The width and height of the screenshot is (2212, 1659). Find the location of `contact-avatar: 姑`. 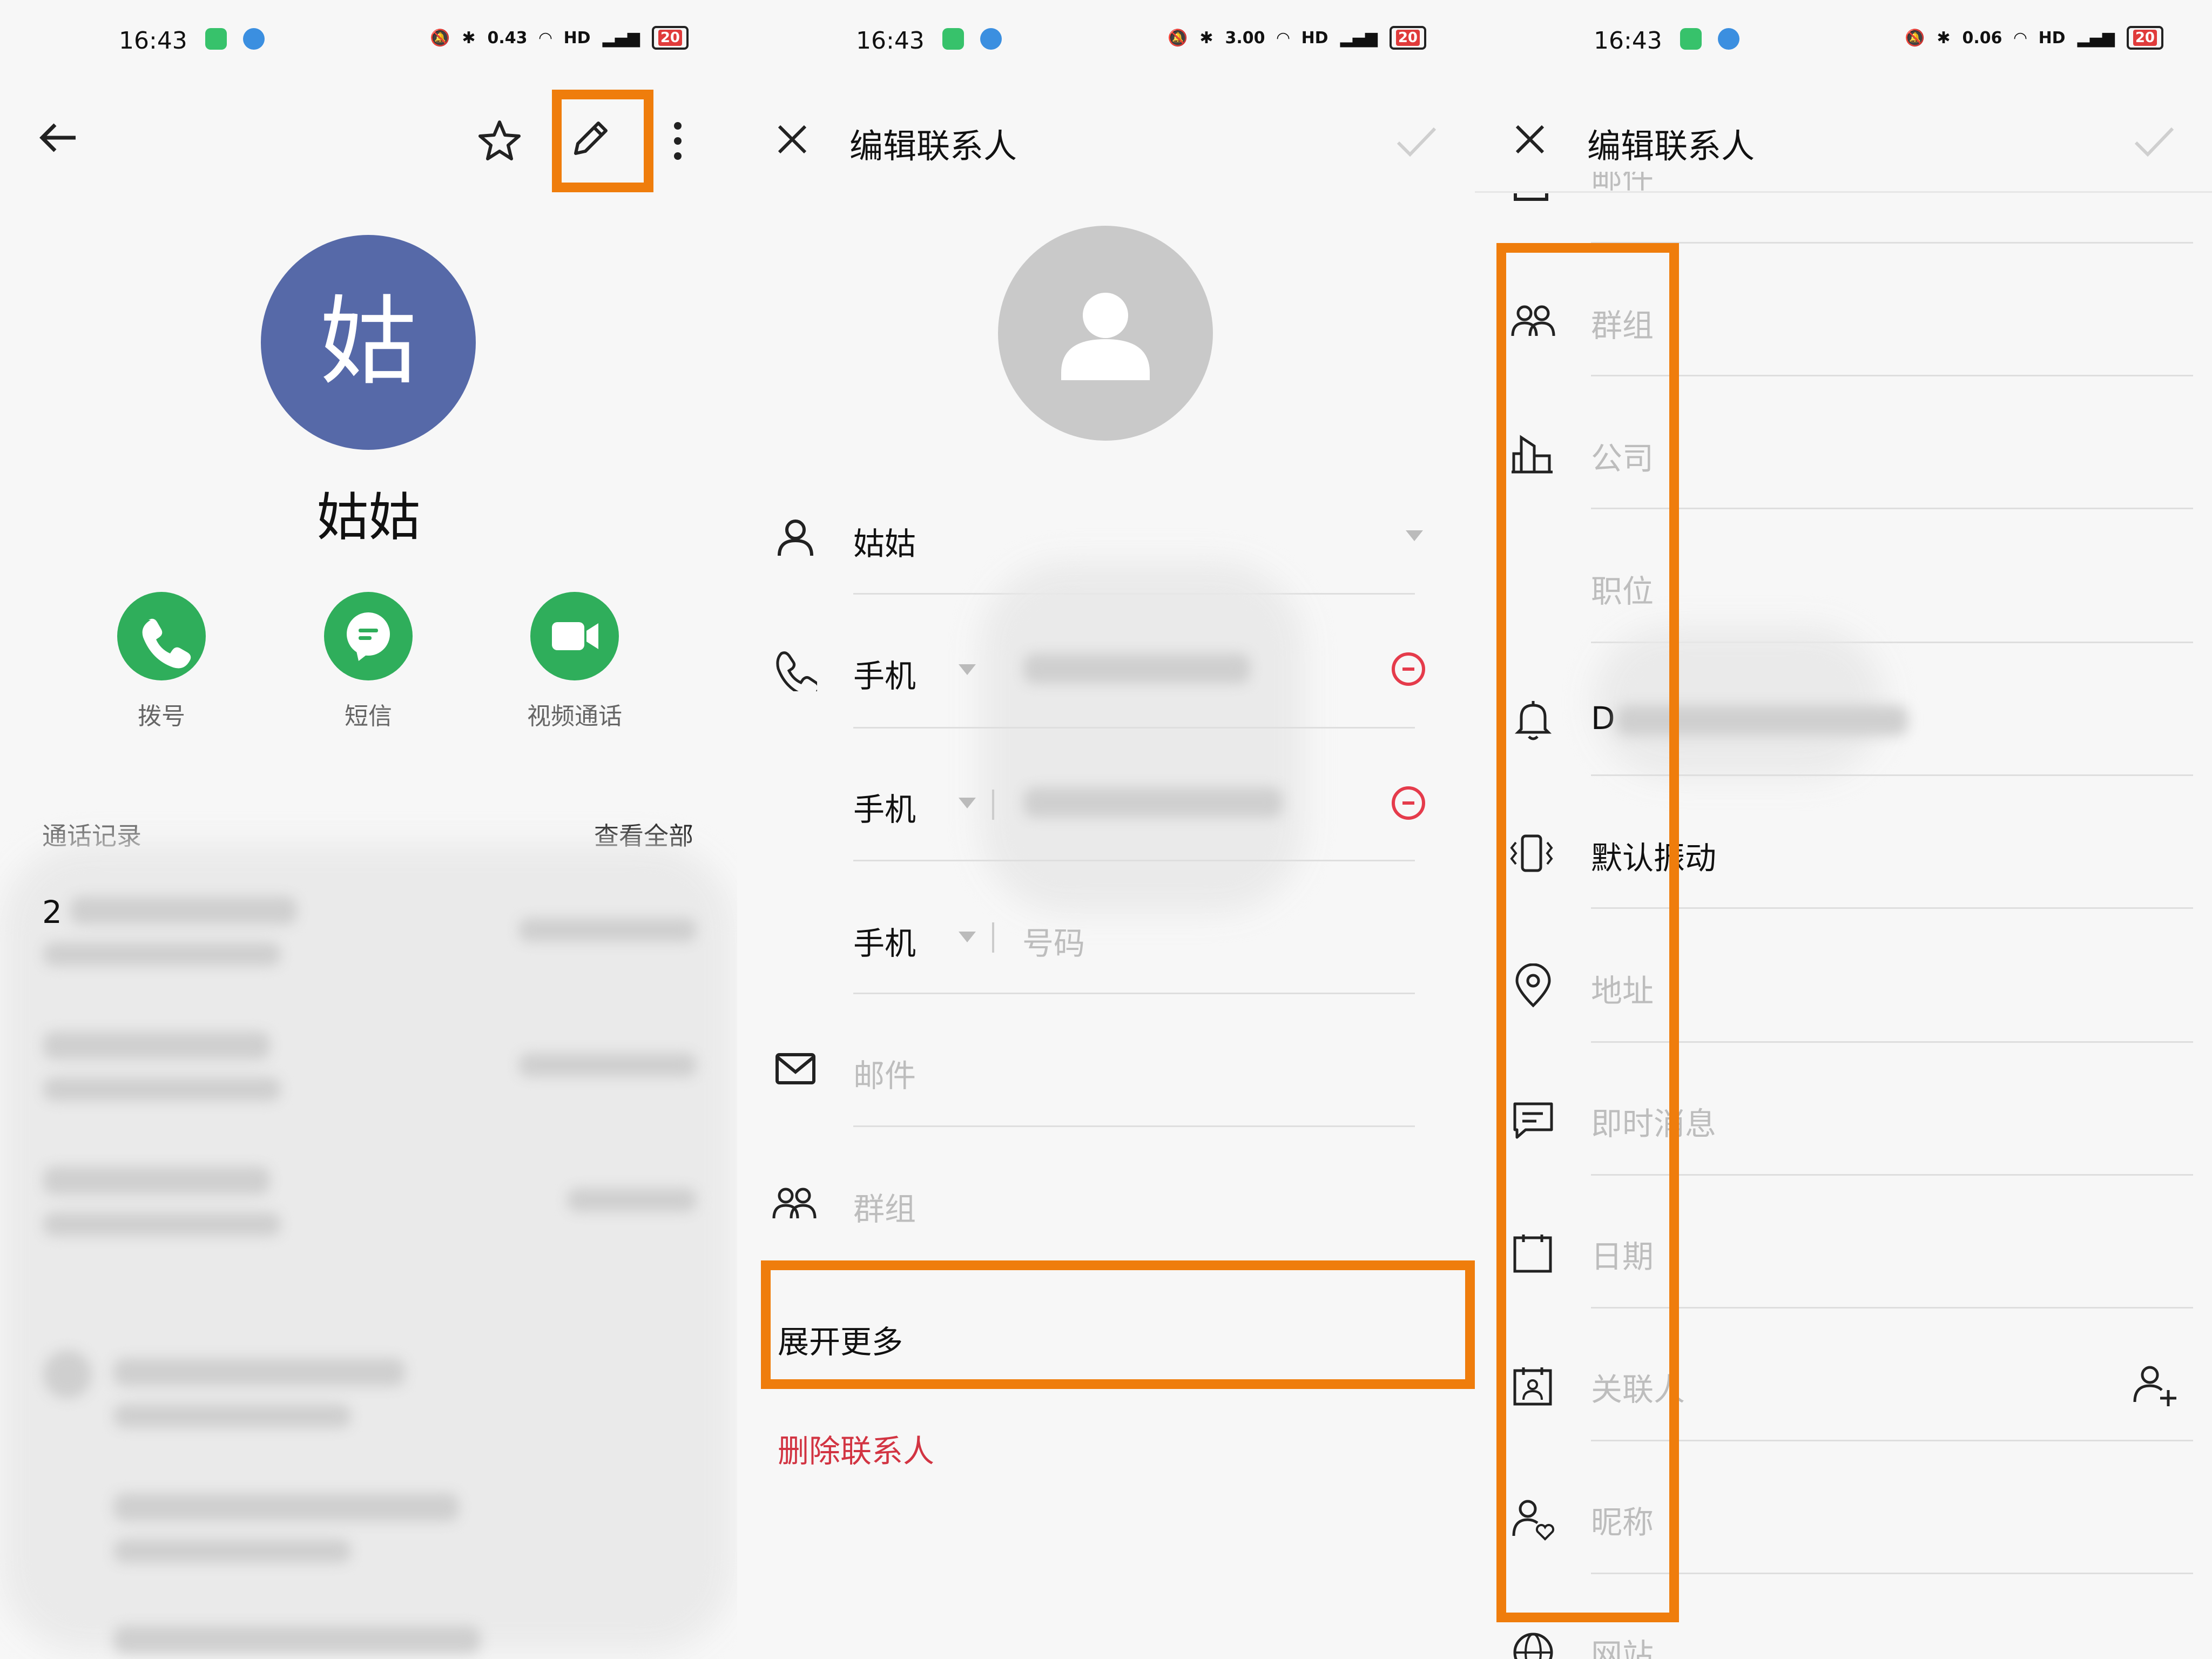

contact-avatar: 姑 is located at coordinates (368, 342).